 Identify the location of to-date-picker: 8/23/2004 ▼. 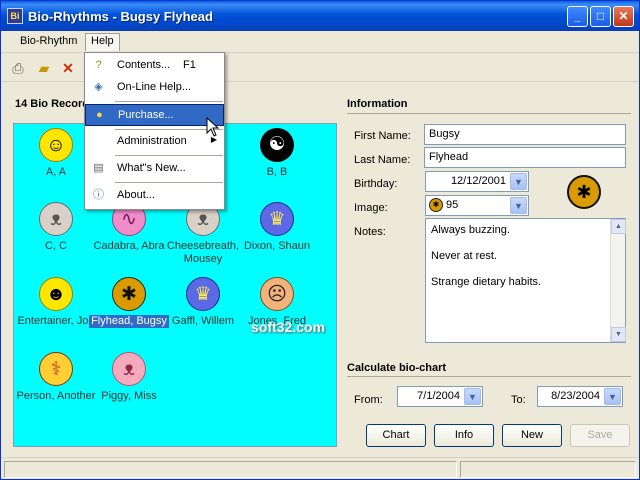
(580, 396).